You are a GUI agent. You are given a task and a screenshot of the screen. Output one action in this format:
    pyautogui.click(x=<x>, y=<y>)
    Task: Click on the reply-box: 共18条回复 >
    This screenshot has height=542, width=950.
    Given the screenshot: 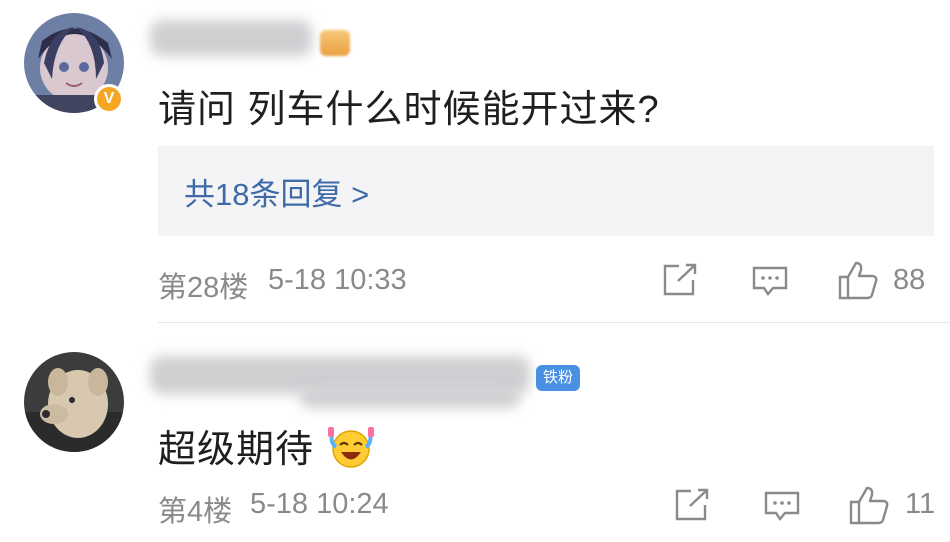 What is the action you would take?
    pyautogui.click(x=546, y=191)
    